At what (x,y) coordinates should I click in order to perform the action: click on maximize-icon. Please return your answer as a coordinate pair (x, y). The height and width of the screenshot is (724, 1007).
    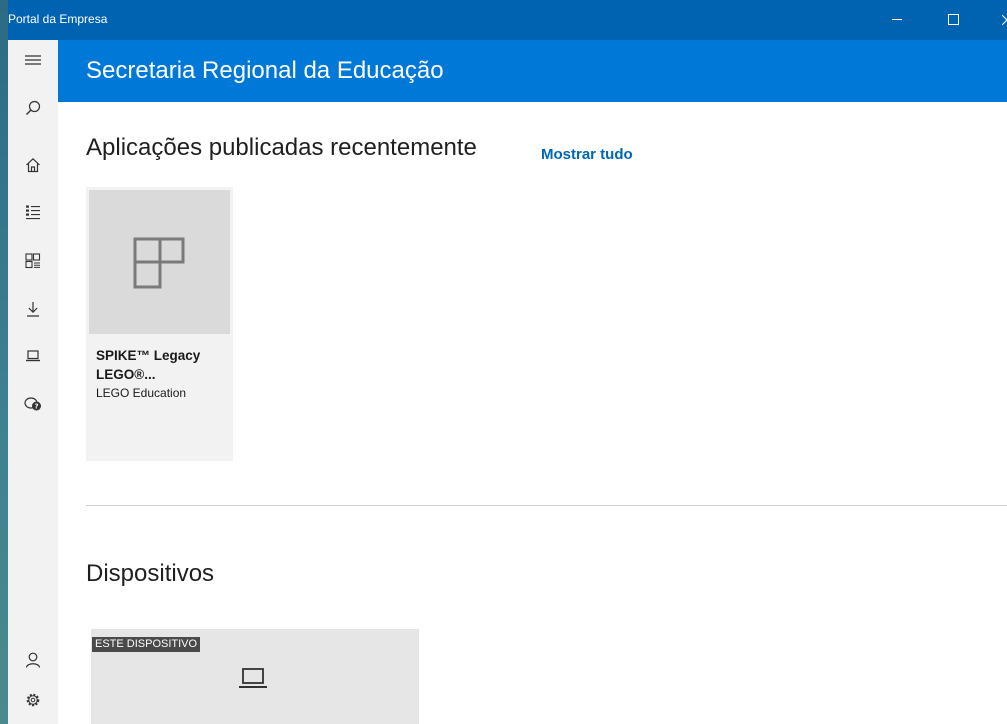
    Looking at the image, I should click on (953, 19).